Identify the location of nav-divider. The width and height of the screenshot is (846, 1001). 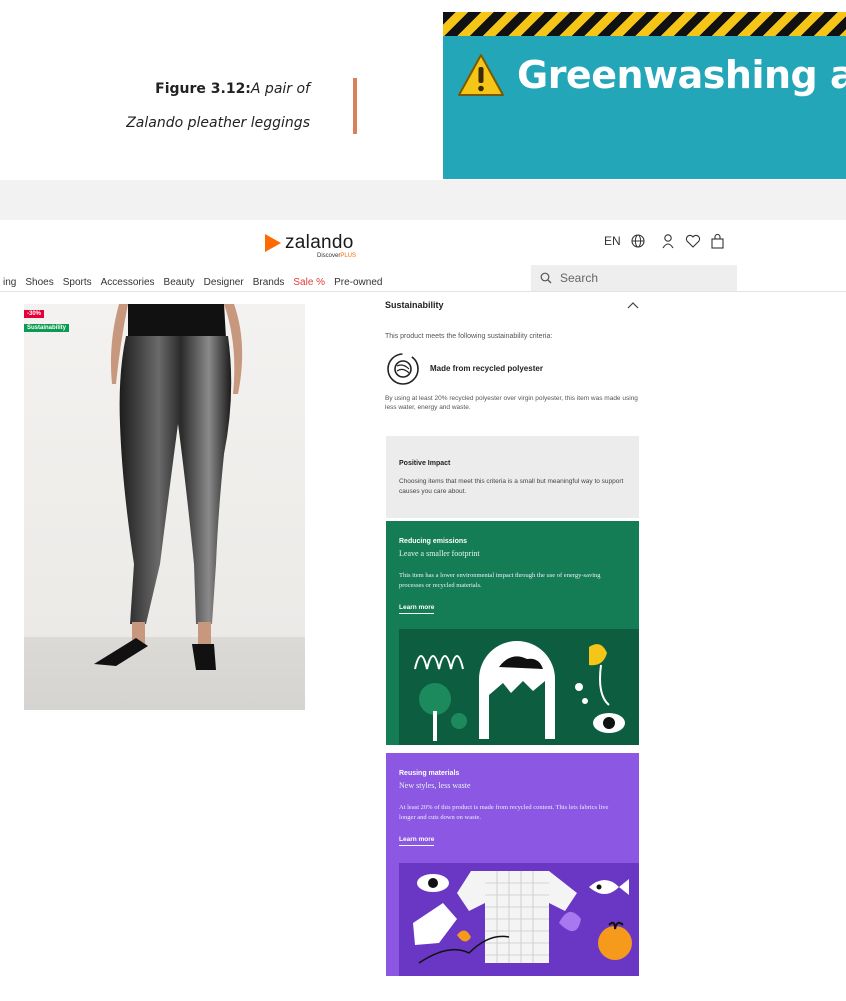
(423, 291).